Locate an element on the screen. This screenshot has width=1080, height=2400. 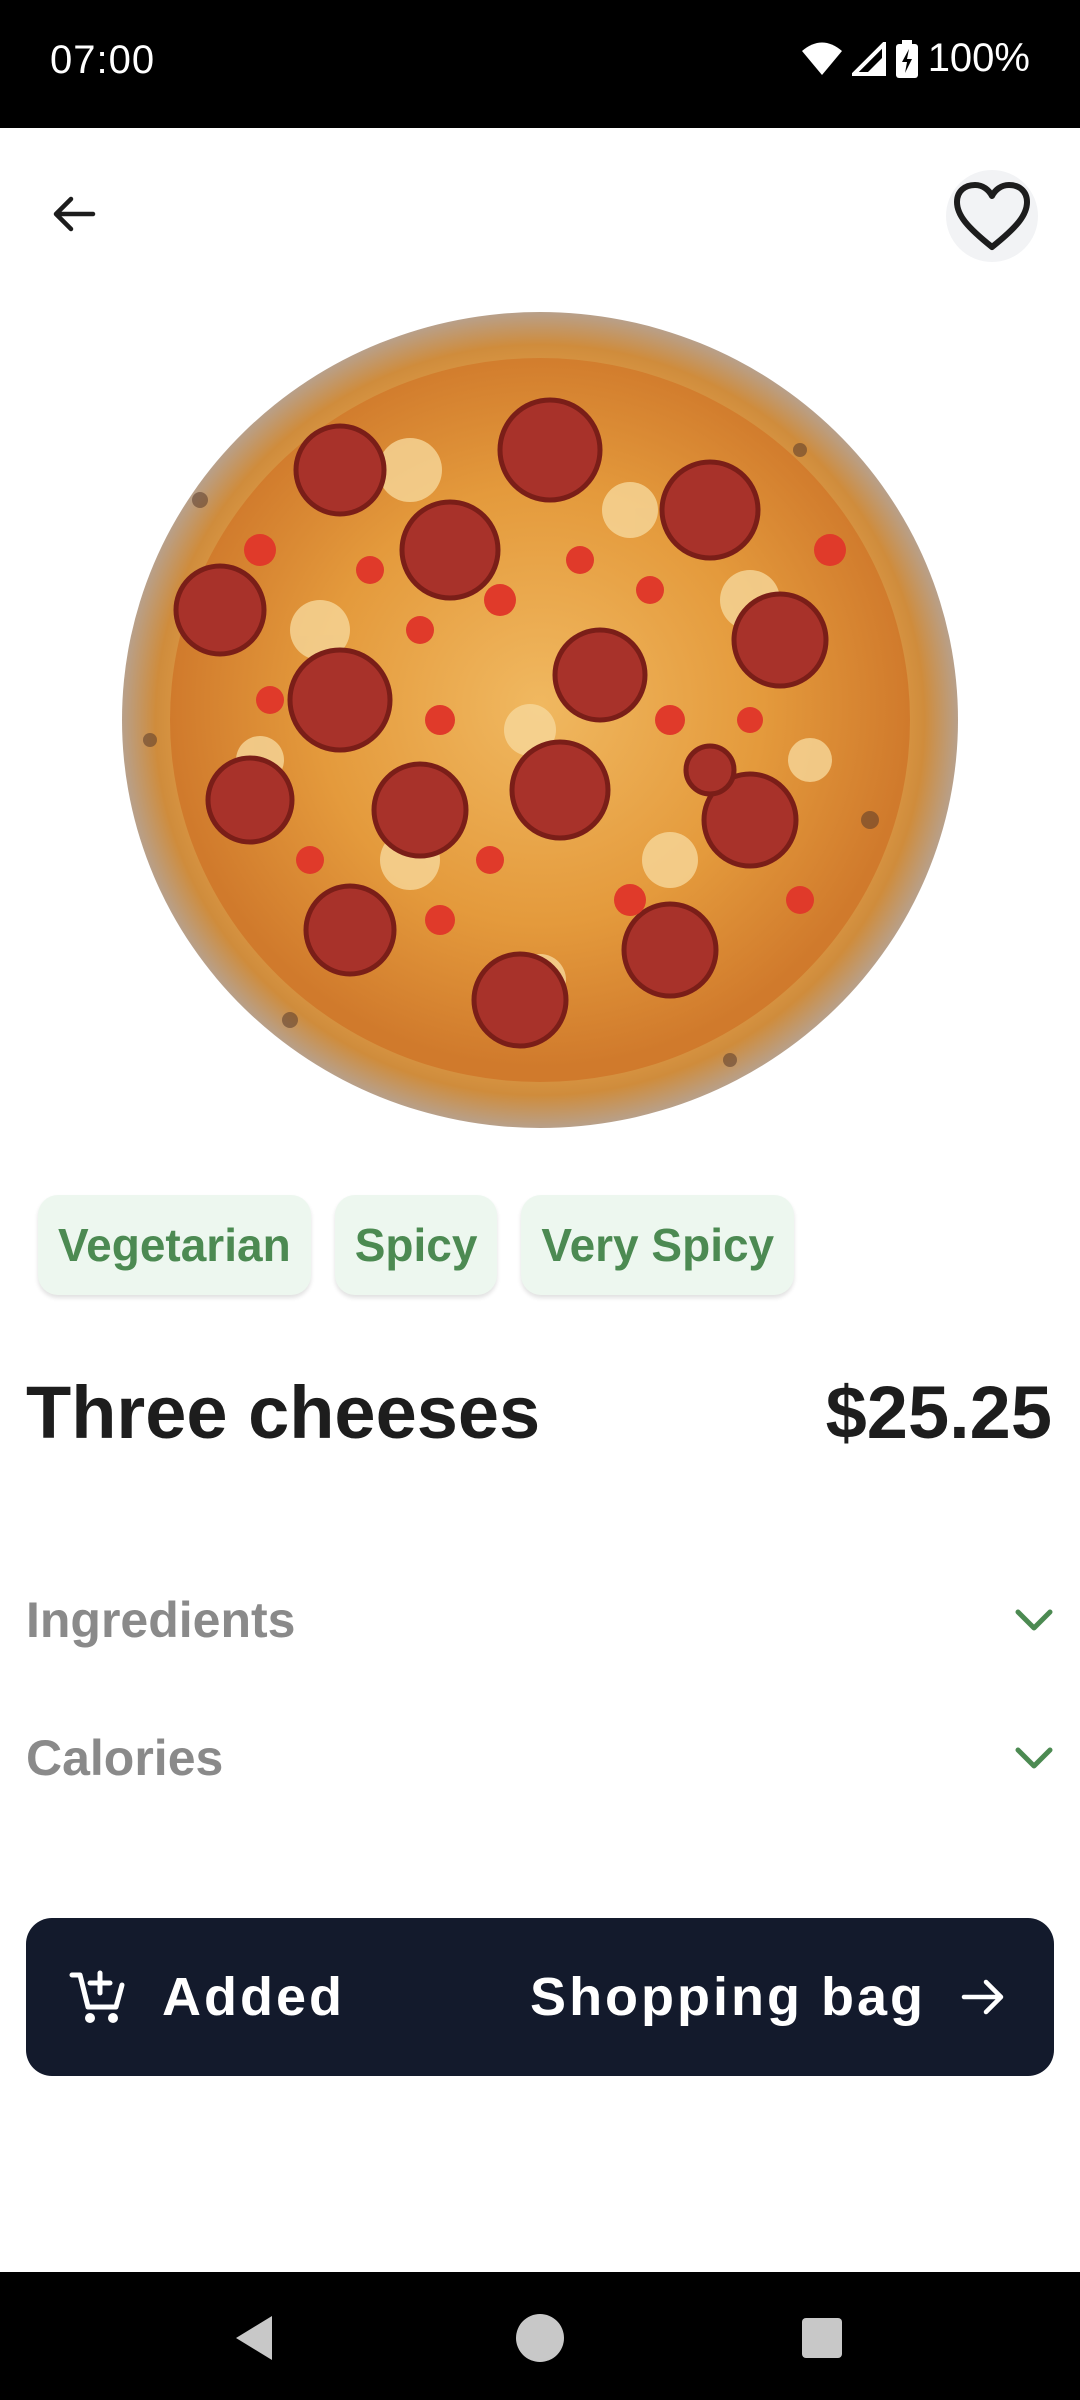
product-price: $25.25 is located at coordinates (938, 1412).